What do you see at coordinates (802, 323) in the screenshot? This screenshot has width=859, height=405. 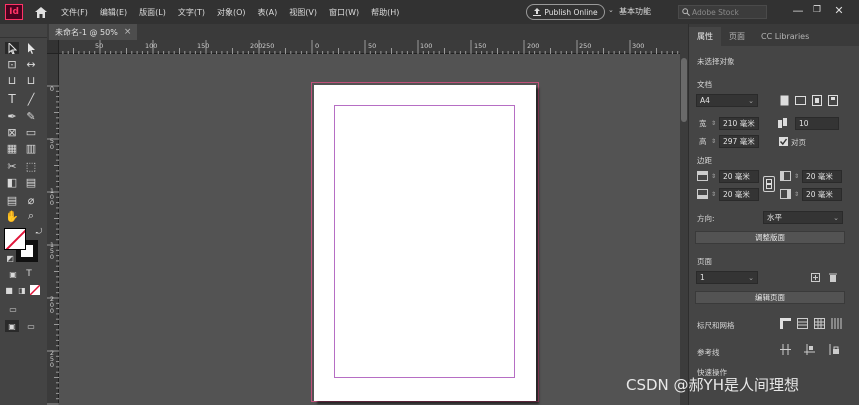 I see `baseline-grid-icon` at bounding box center [802, 323].